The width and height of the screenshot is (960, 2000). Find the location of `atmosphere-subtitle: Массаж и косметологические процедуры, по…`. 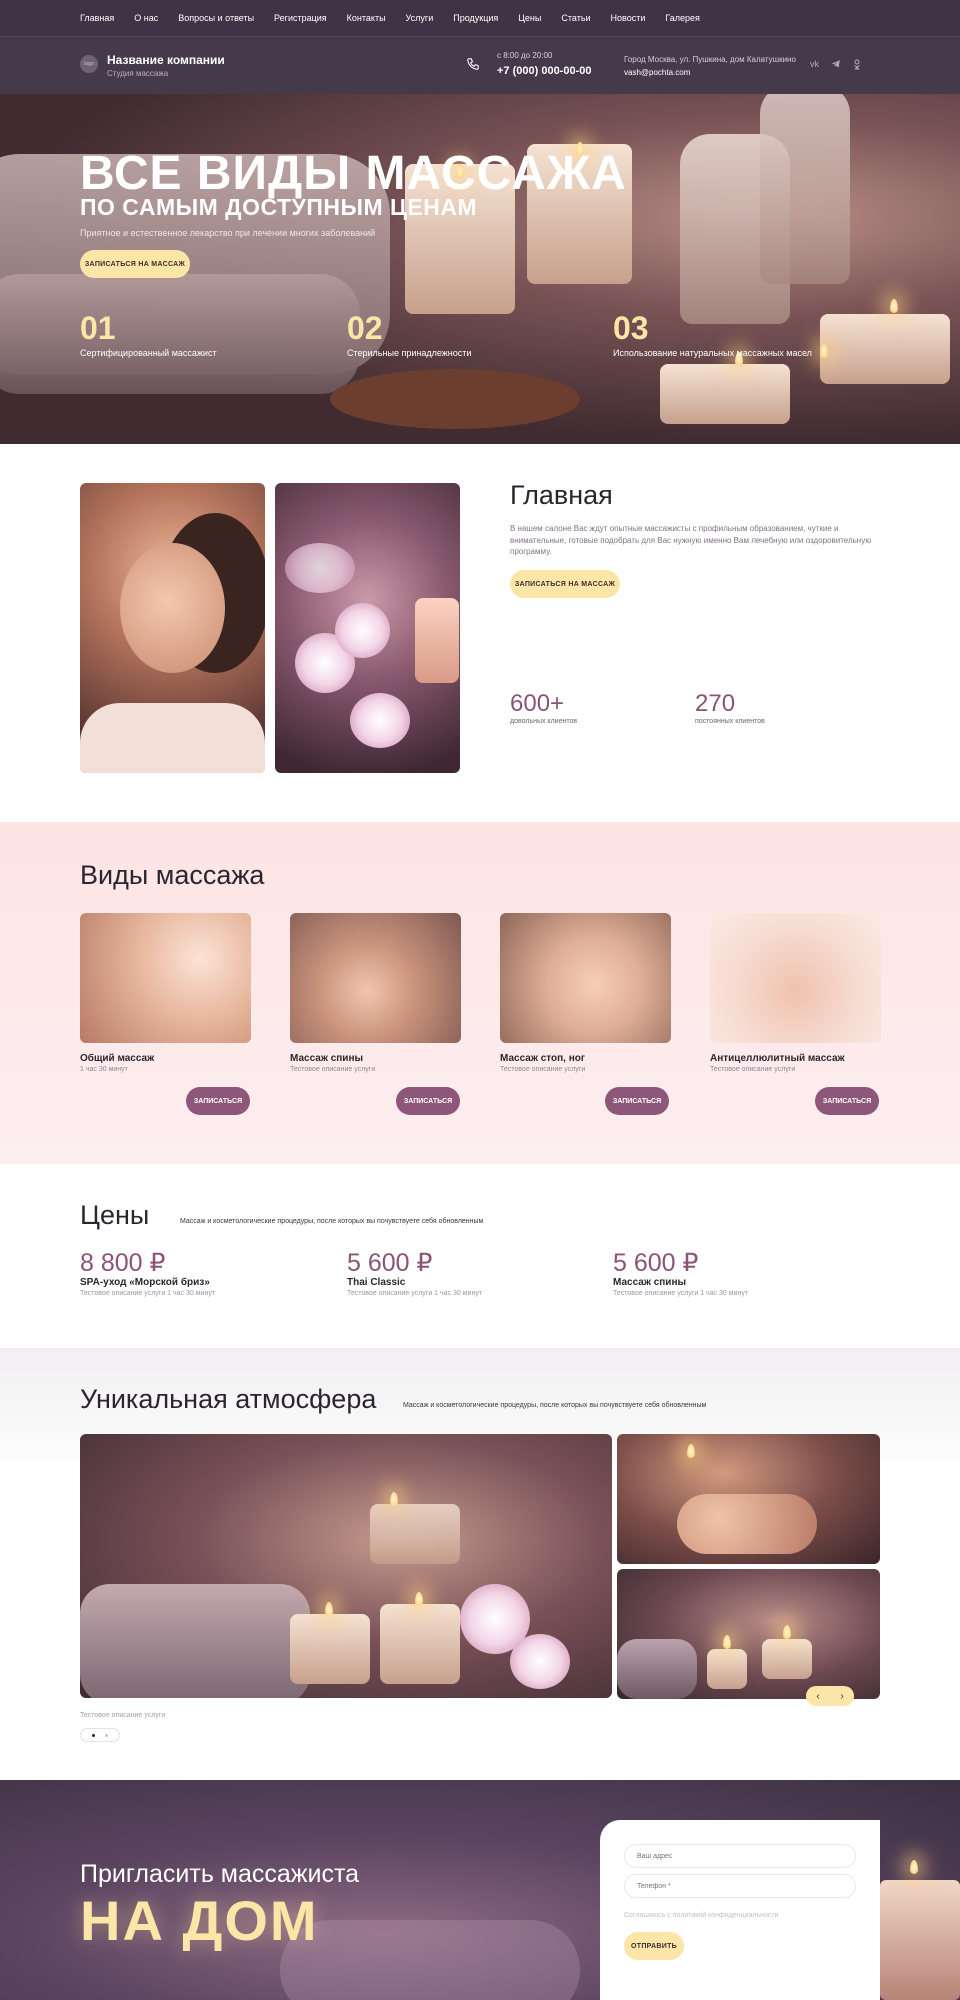

atmosphere-subtitle: Массаж и косметологические процедуры, по… is located at coordinates (555, 1405).